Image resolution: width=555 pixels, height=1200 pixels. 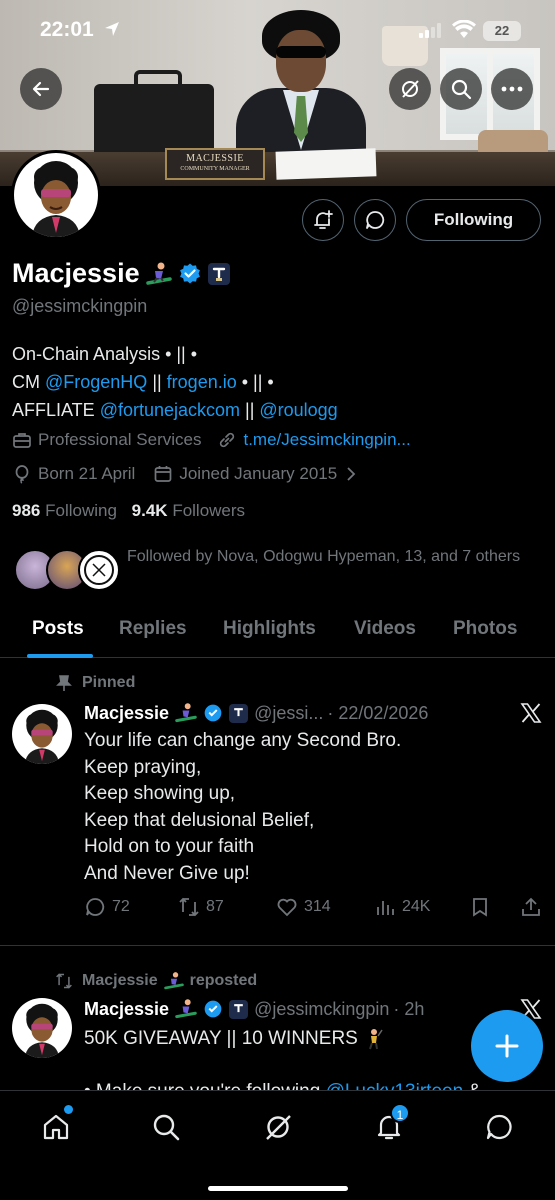 I want to click on post-header: Macjessie @jessimckingpin · 2h, so click(x=254, y=1009).